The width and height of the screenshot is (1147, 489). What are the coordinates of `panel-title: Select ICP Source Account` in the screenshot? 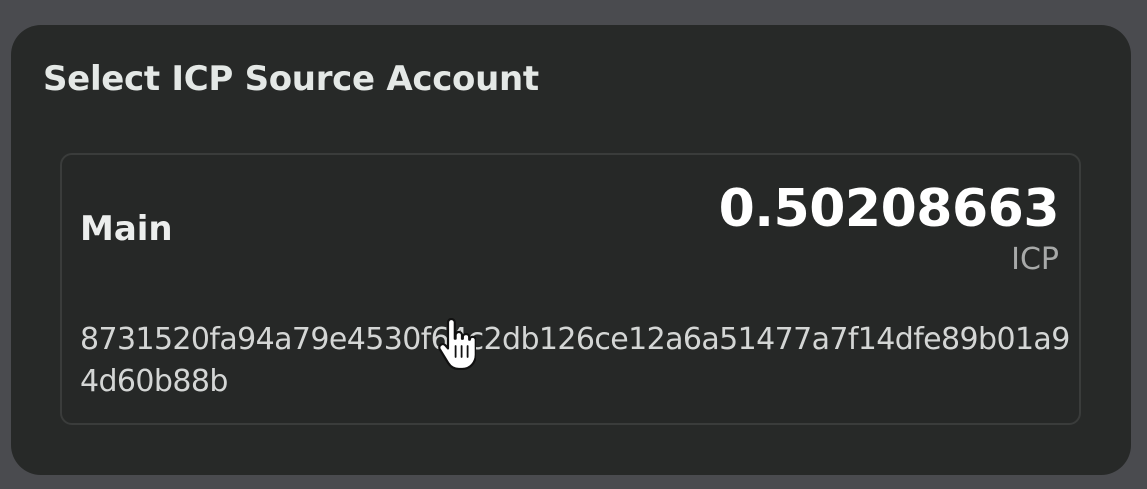 It's located at (291, 79).